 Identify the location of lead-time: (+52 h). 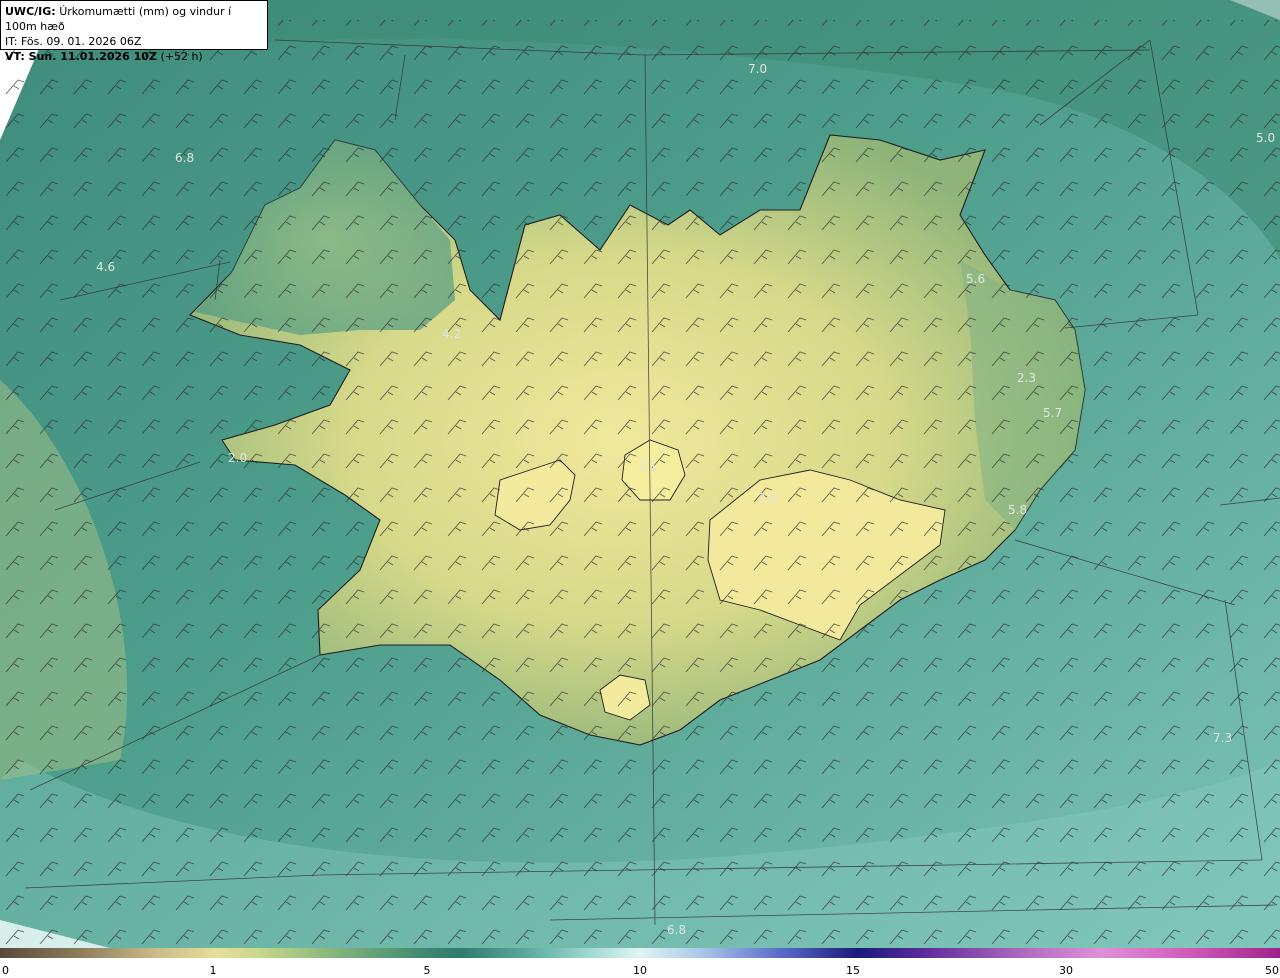
(181, 56).